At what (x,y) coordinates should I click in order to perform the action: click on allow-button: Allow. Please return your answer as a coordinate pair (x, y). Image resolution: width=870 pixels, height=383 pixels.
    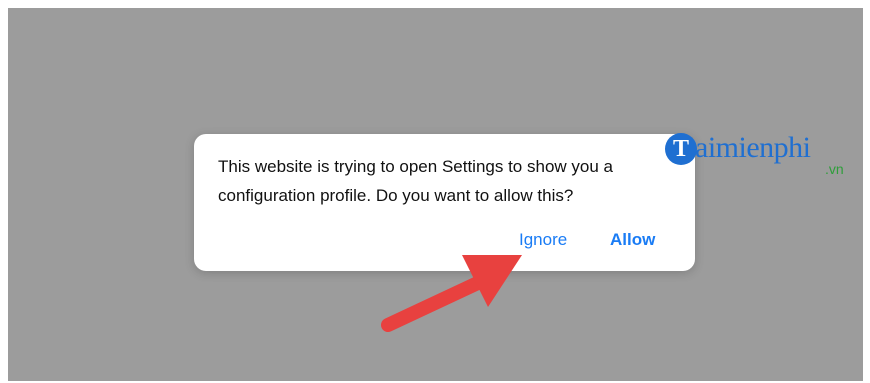
    Looking at the image, I should click on (632, 240).